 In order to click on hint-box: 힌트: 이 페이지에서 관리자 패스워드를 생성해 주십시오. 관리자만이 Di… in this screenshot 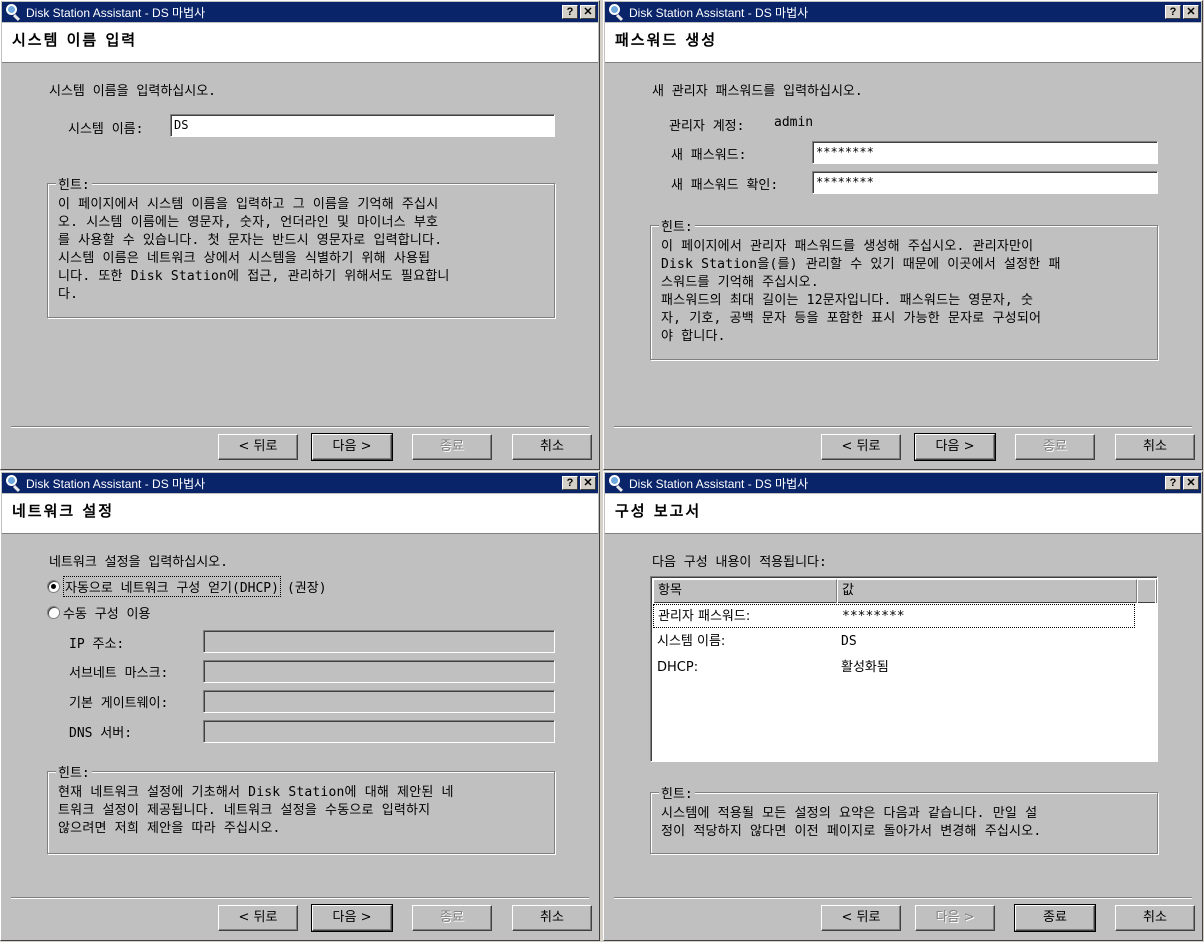, I will do `click(904, 288)`.